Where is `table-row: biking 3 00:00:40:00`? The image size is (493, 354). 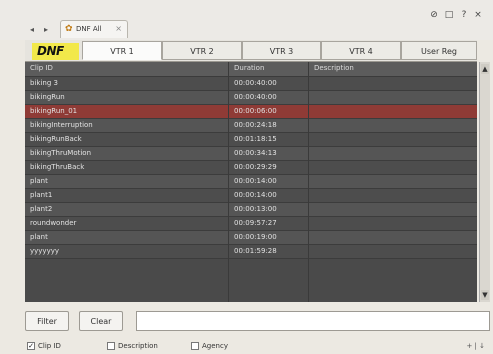
table-row: biking 3 00:00:40:00 is located at coordinates (251, 84).